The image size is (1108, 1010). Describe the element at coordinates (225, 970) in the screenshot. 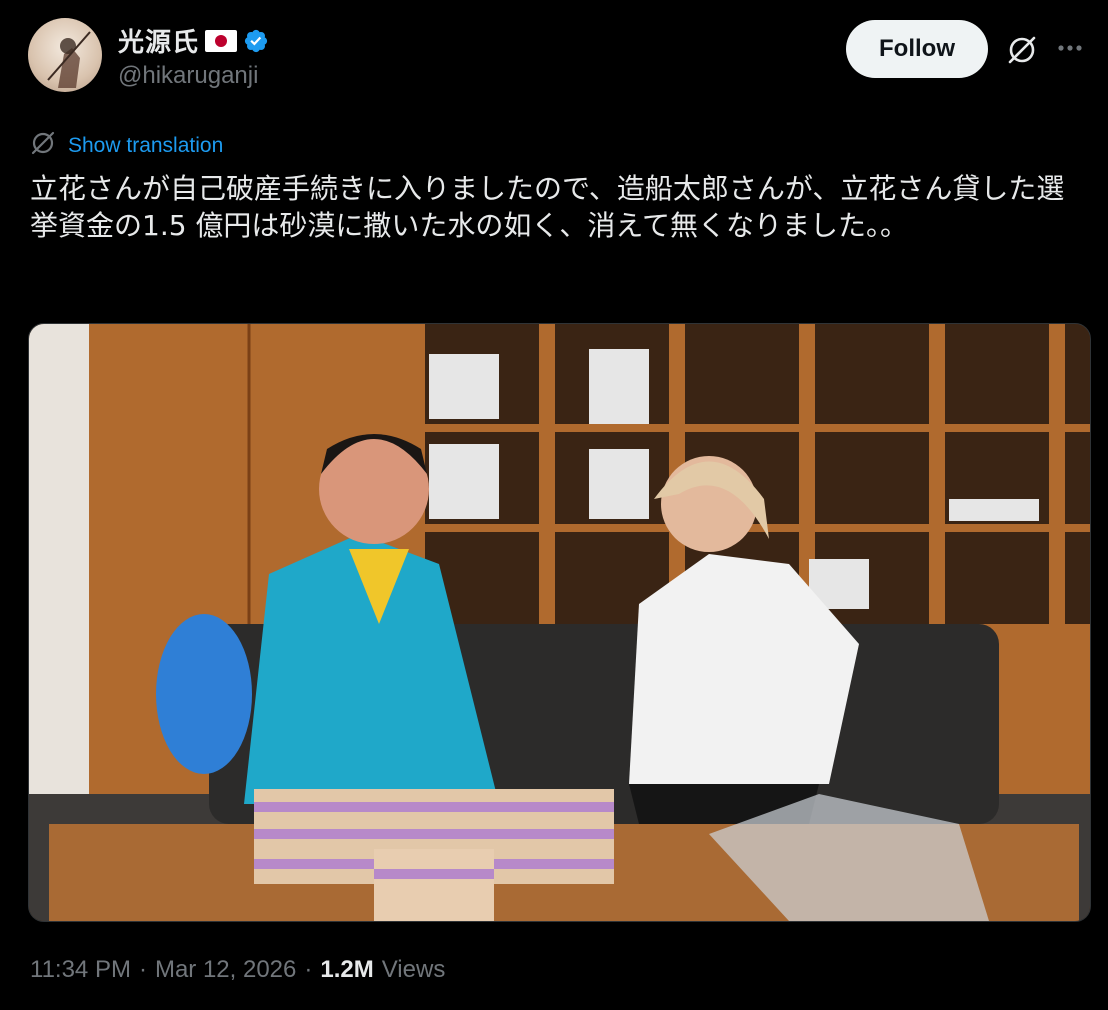

I see `tweet-date: Mar 12, 2026` at that location.